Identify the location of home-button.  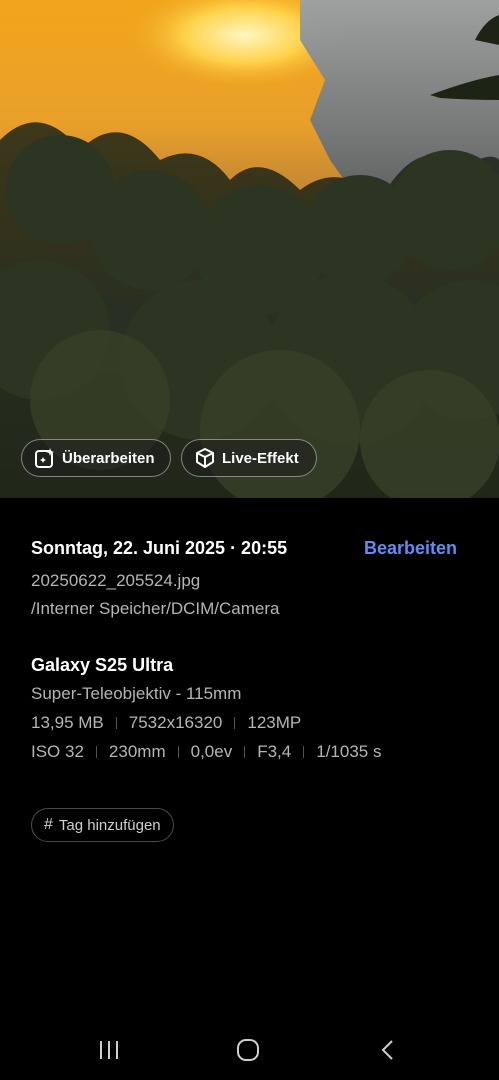
(248, 1050).